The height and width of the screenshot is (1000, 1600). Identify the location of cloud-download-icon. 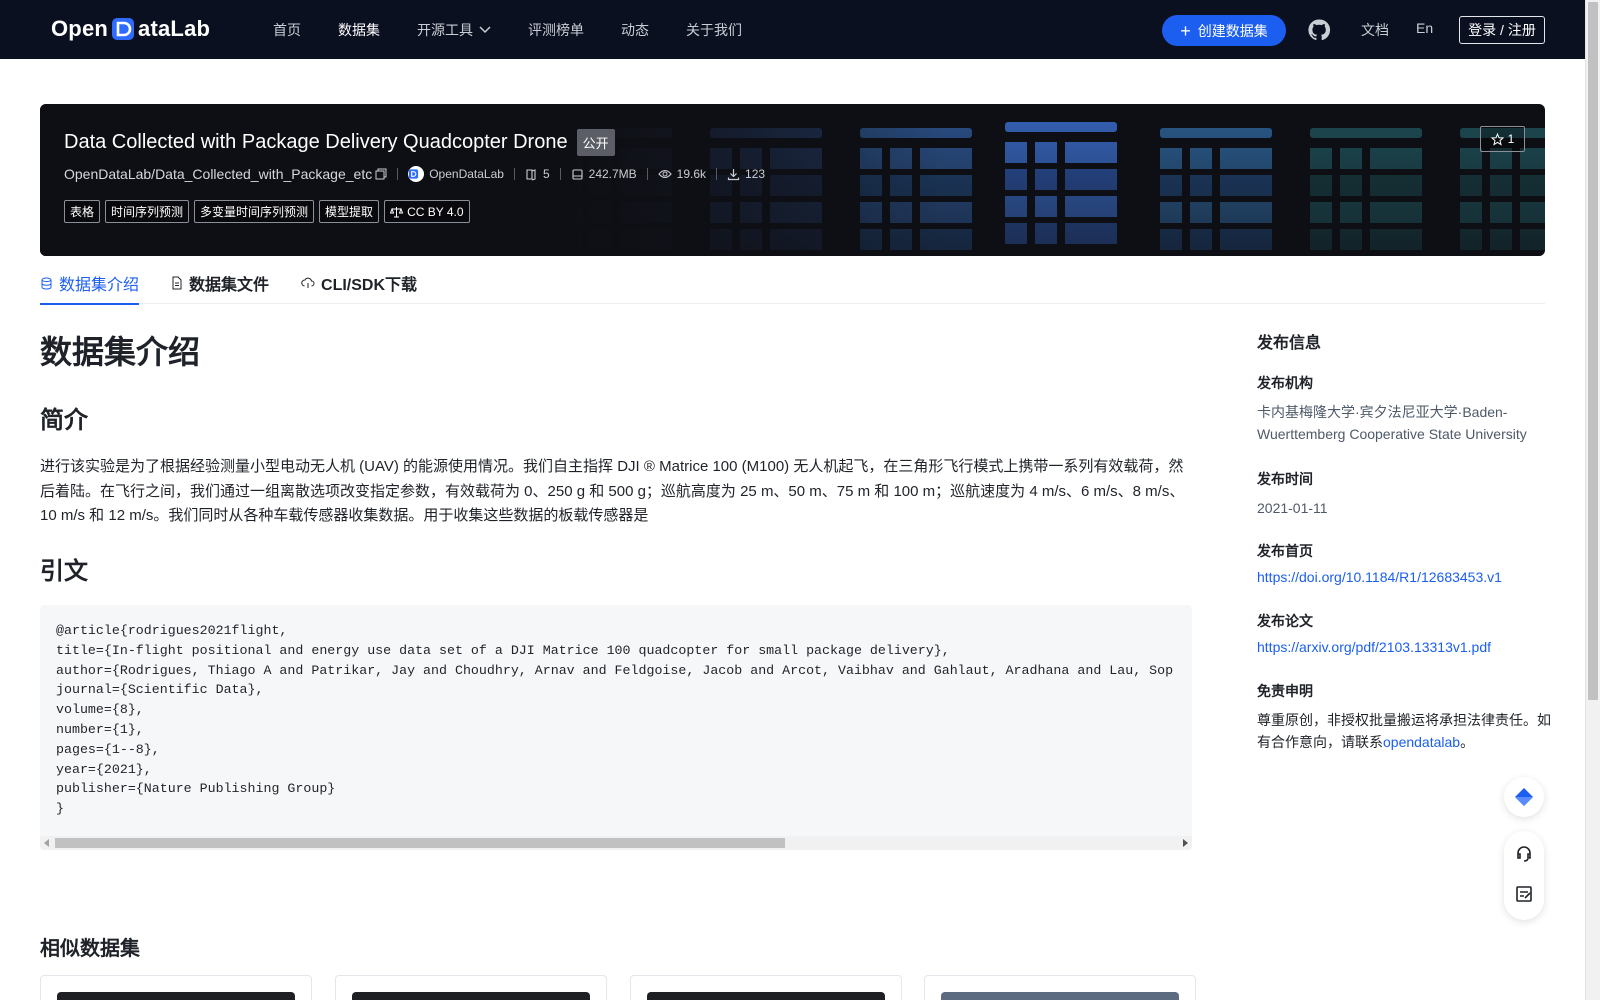
(308, 282).